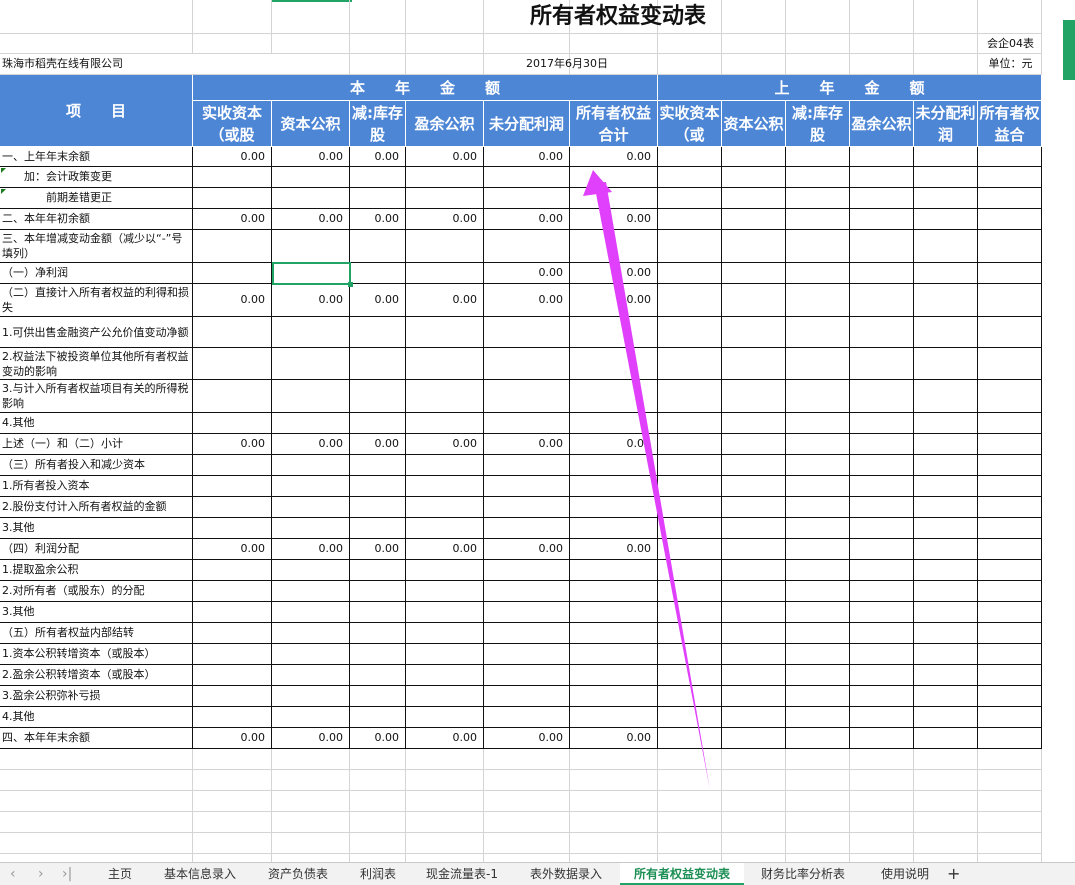 This screenshot has height=885, width=1075. Describe the element at coordinates (682, 874) in the screenshot. I see `sheet-tab: 所有者权益变动表` at that location.